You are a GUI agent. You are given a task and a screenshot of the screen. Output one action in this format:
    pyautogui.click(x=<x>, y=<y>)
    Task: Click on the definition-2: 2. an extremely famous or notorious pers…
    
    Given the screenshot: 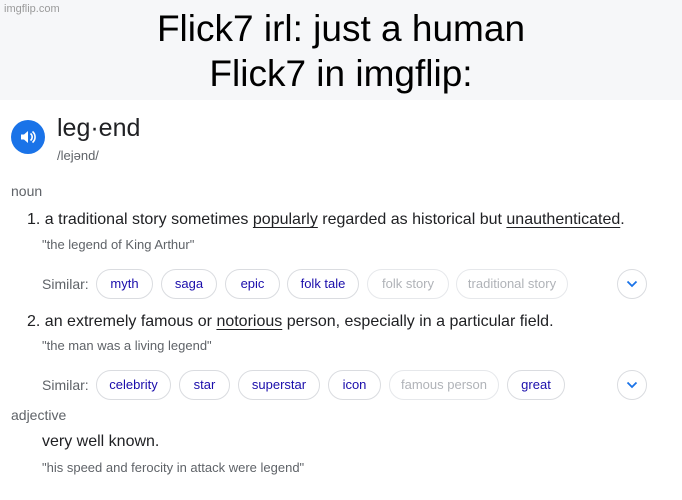 What is the action you would take?
    pyautogui.click(x=290, y=322)
    